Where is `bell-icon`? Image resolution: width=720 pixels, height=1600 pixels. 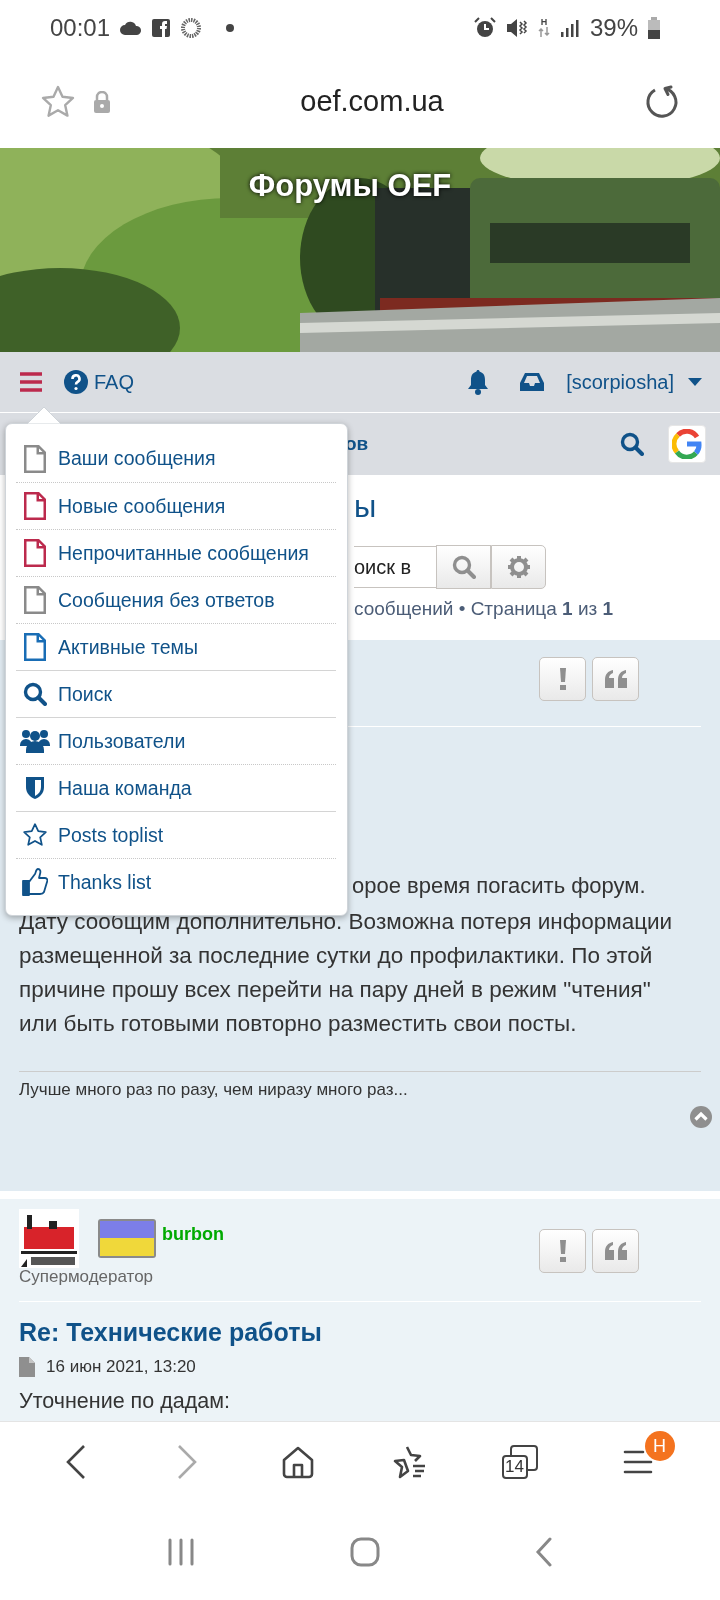
bell-icon is located at coordinates (478, 382).